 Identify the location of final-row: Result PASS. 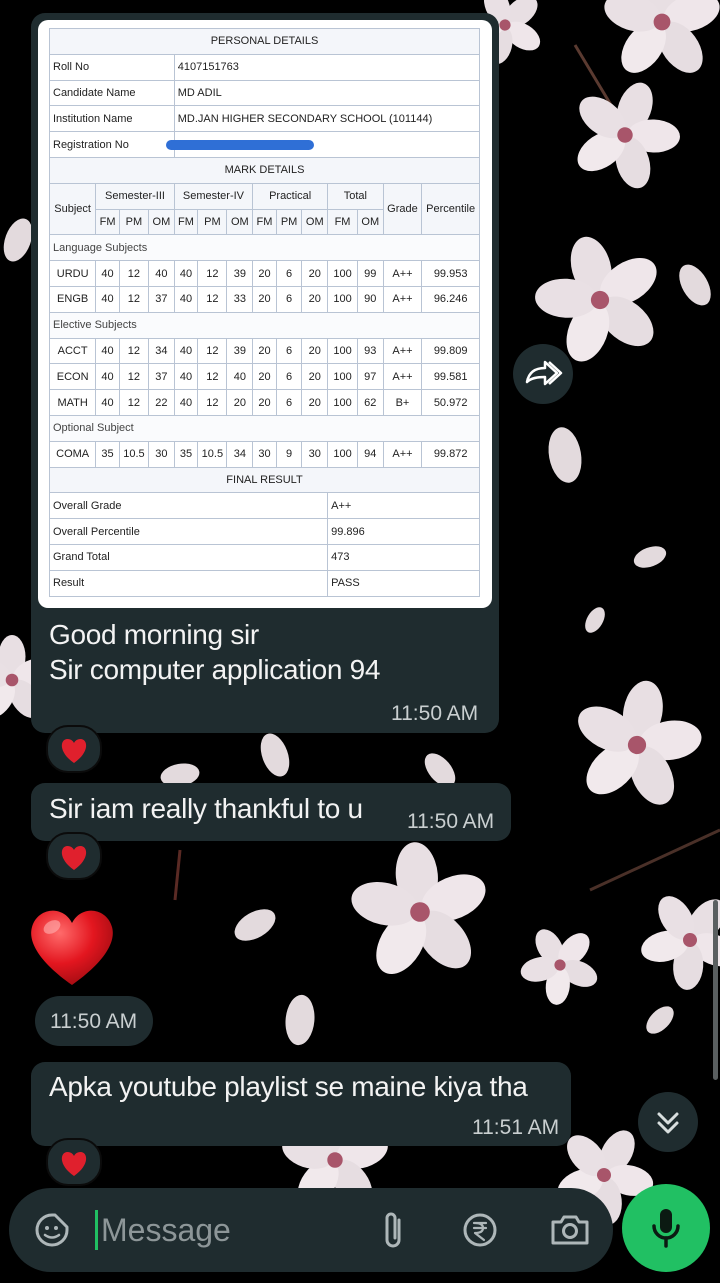
(264, 583).